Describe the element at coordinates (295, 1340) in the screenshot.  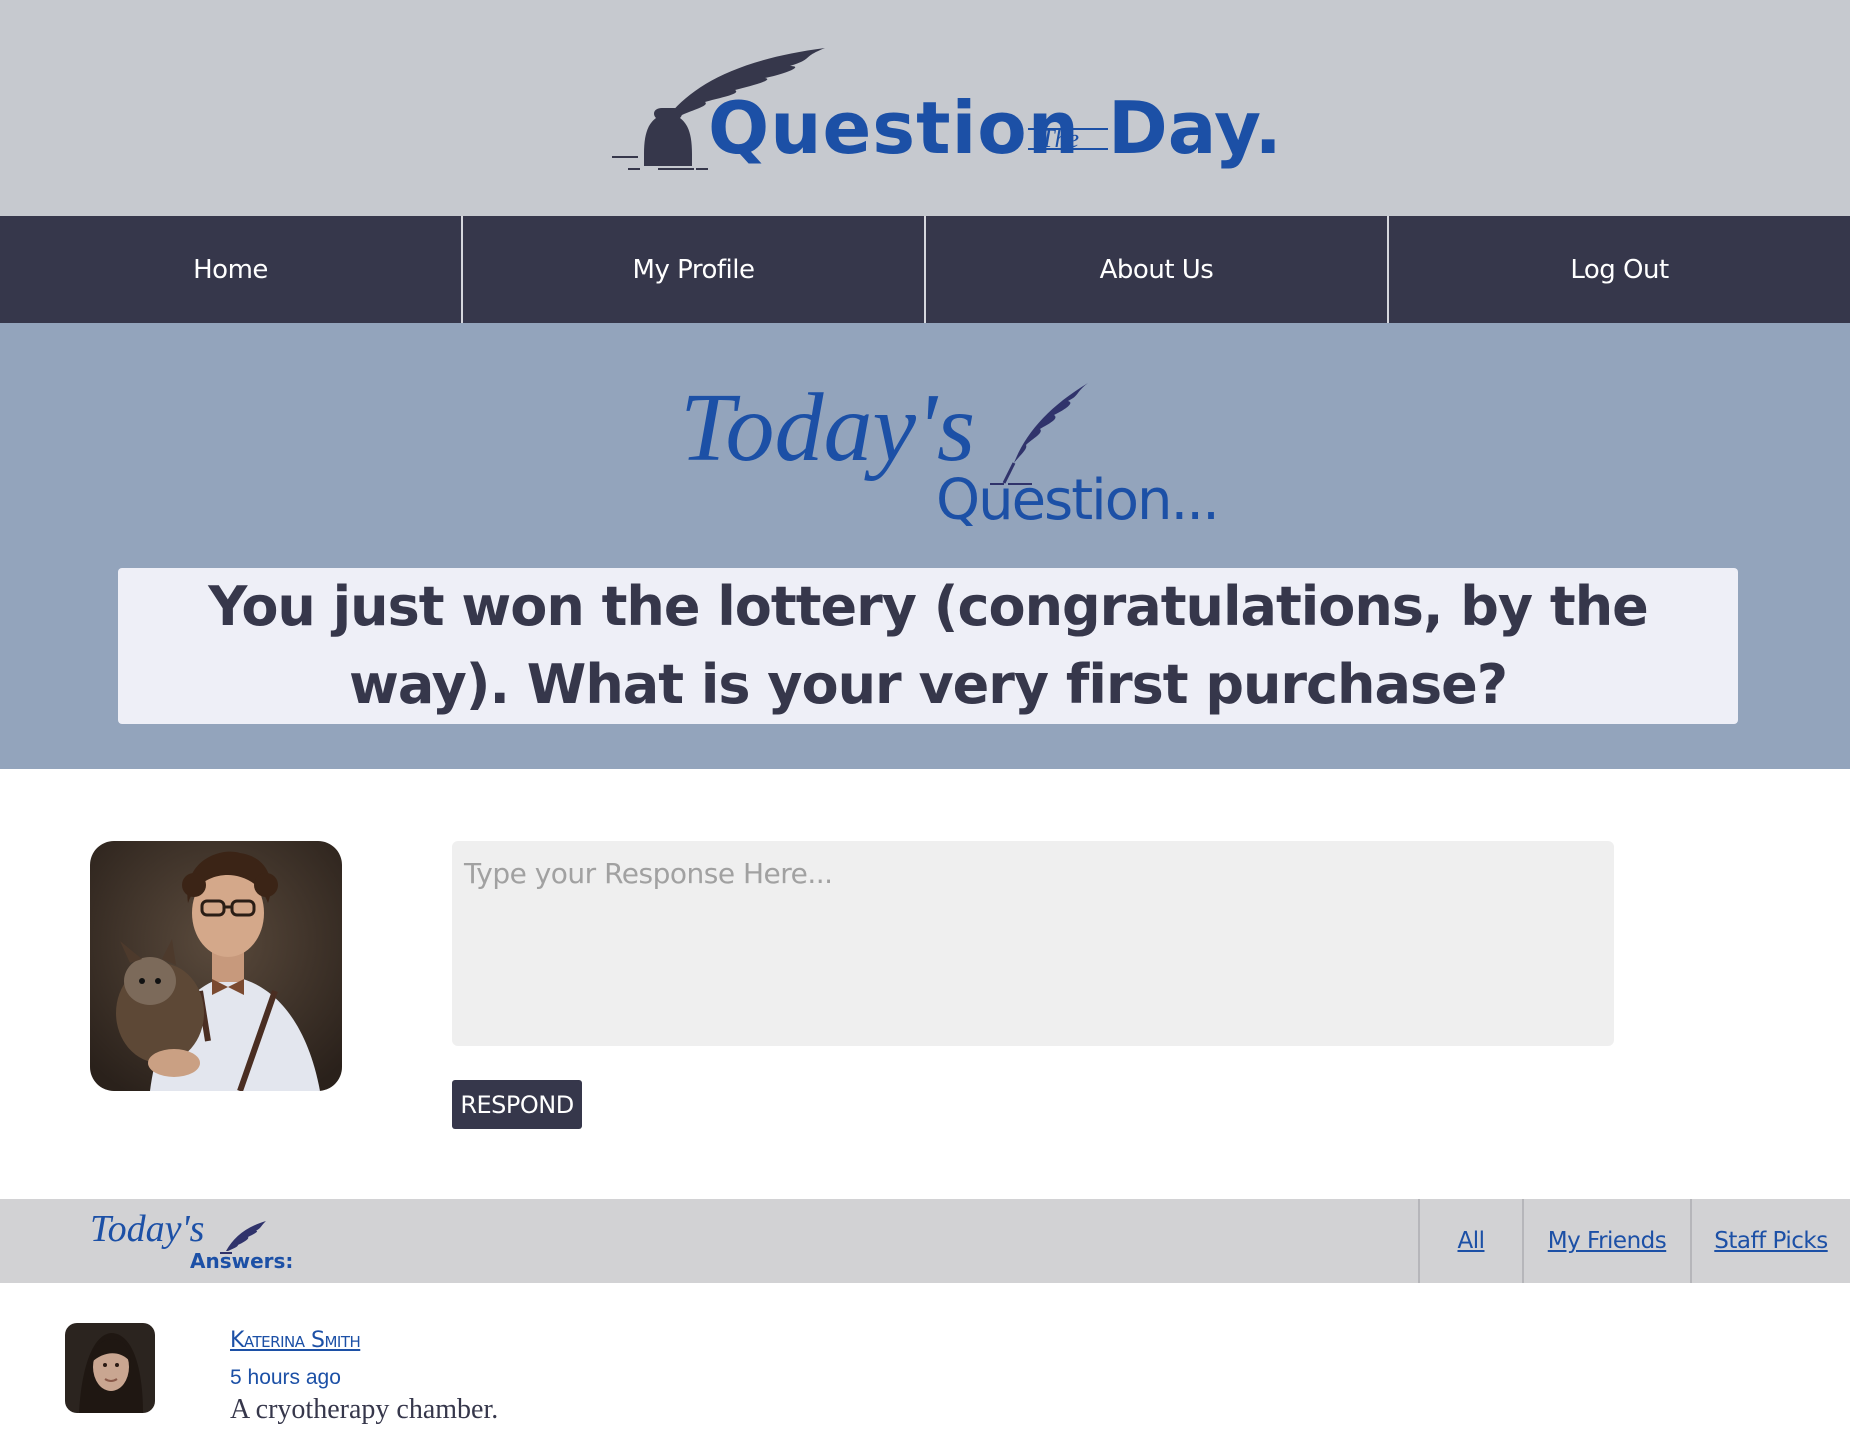
I see `answer-author-link: Katerina Smith` at that location.